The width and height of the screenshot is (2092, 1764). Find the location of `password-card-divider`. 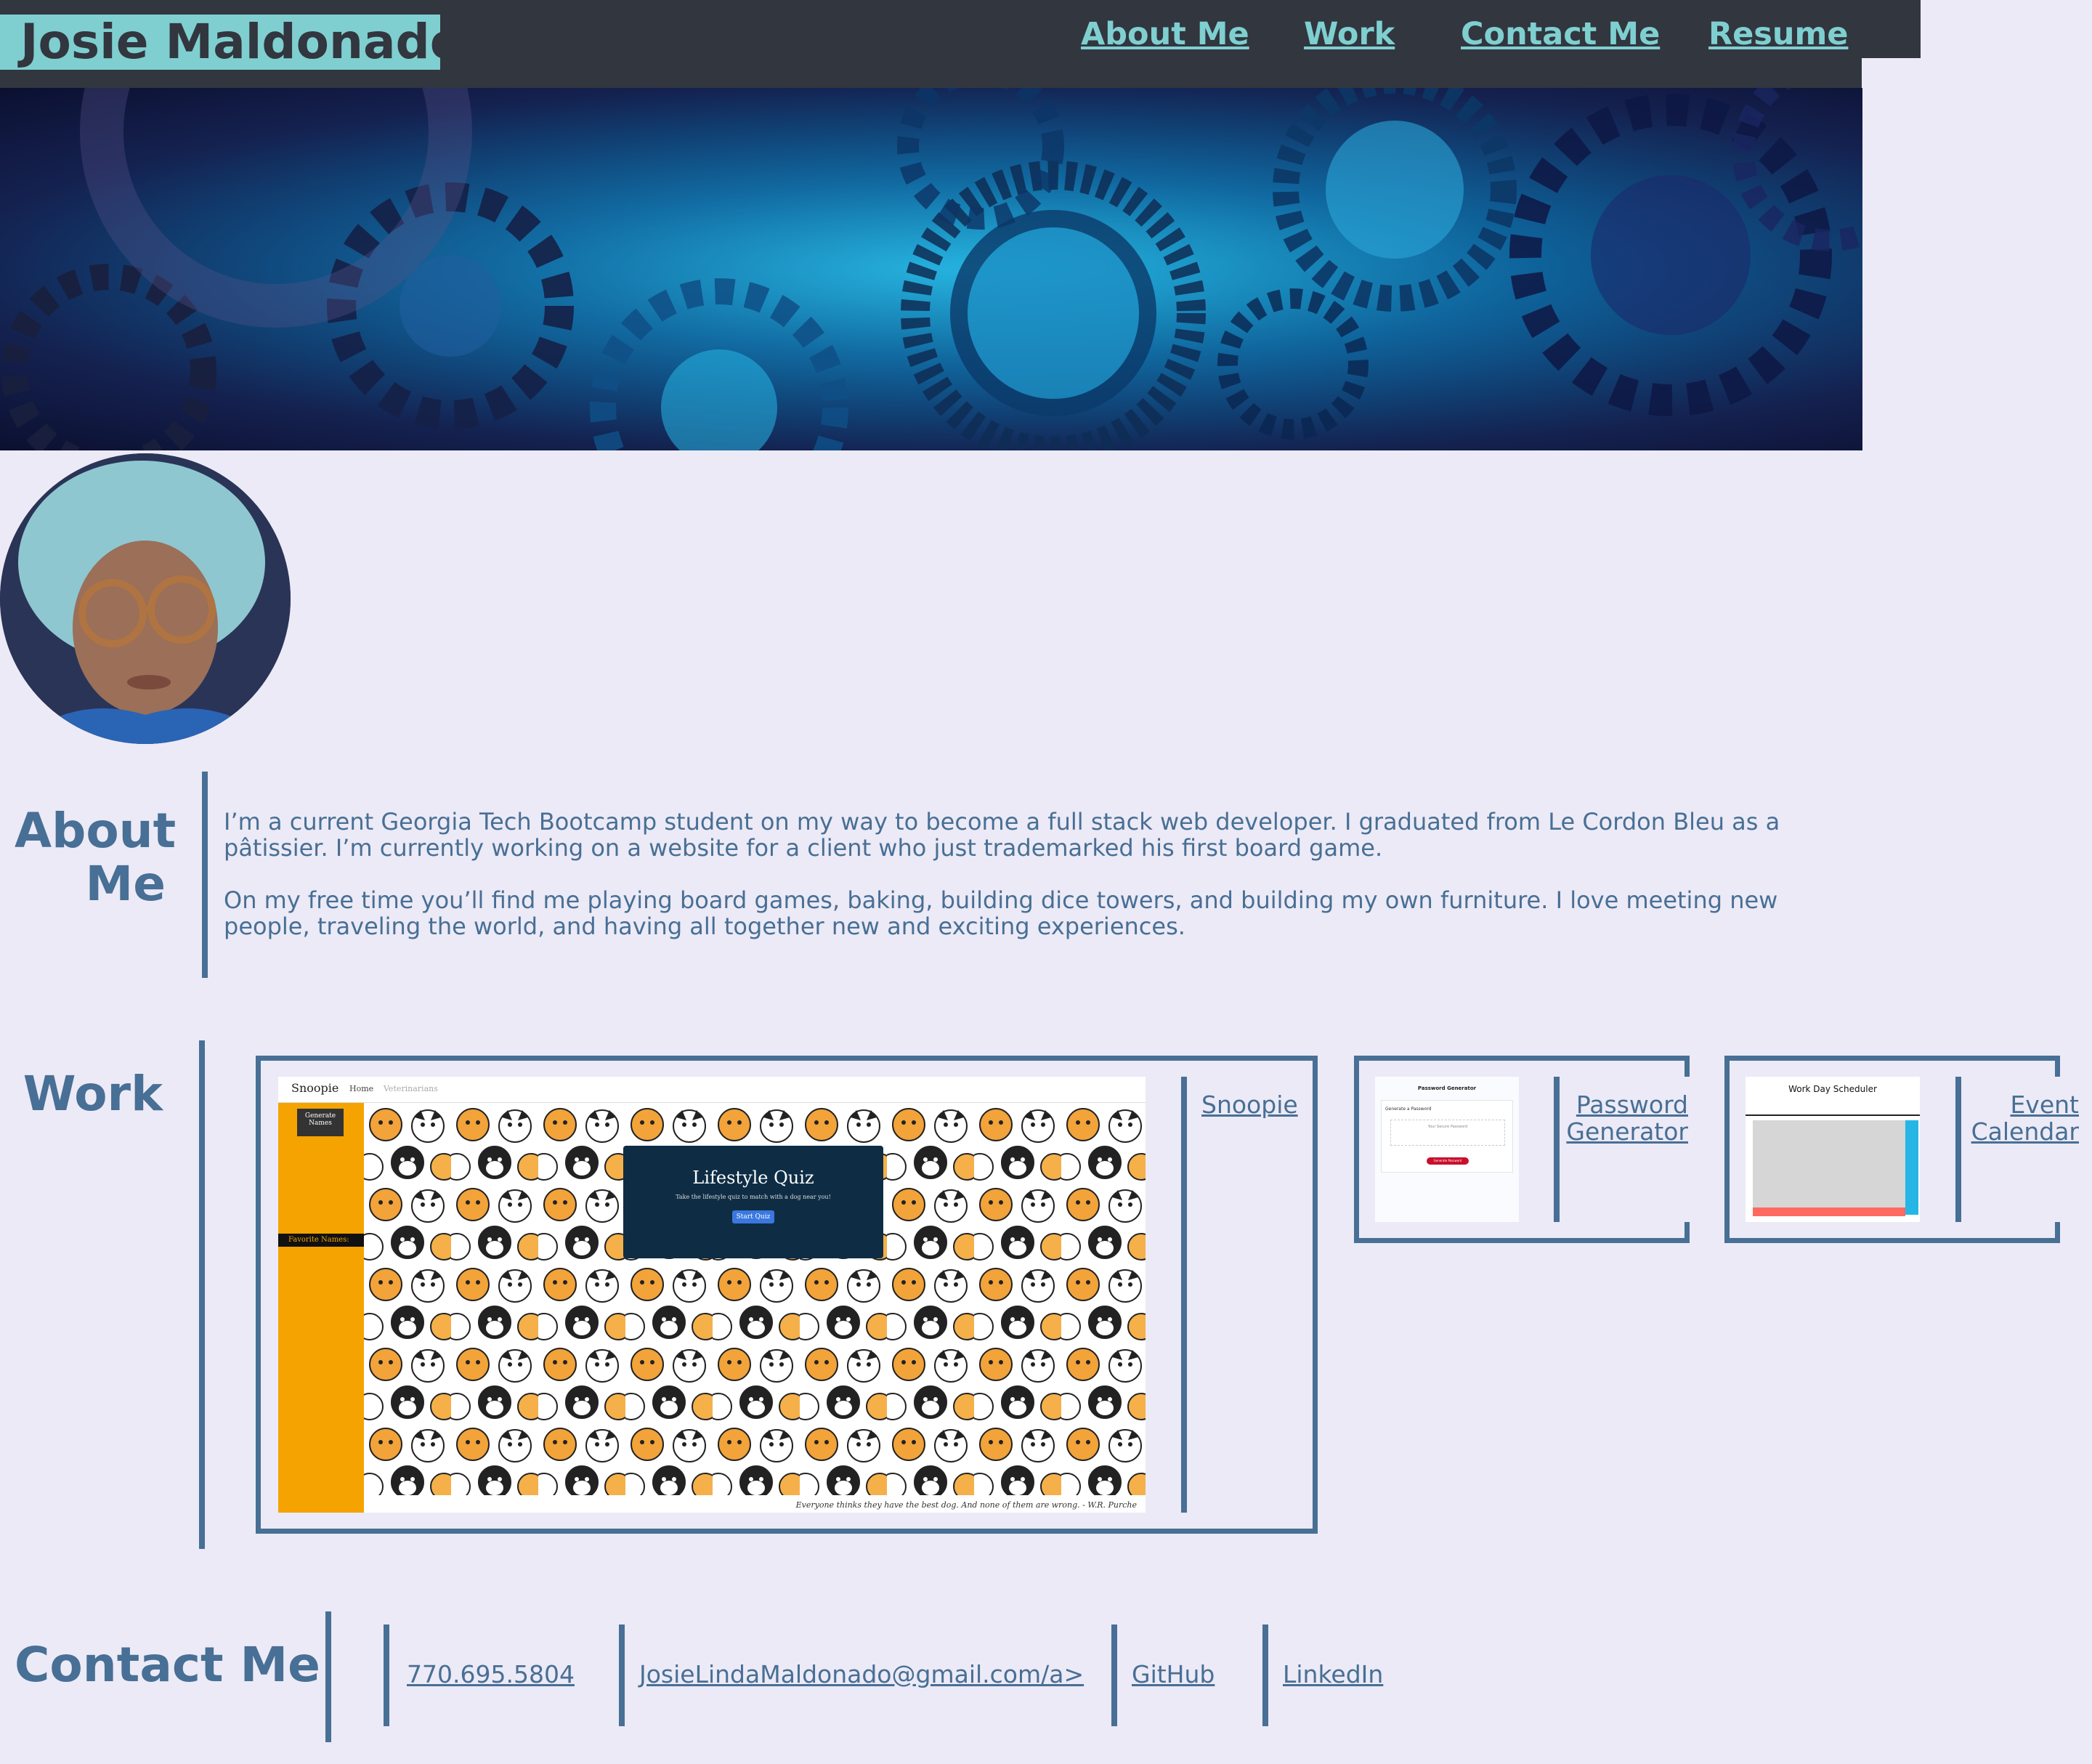

password-card-divider is located at coordinates (1557, 1149).